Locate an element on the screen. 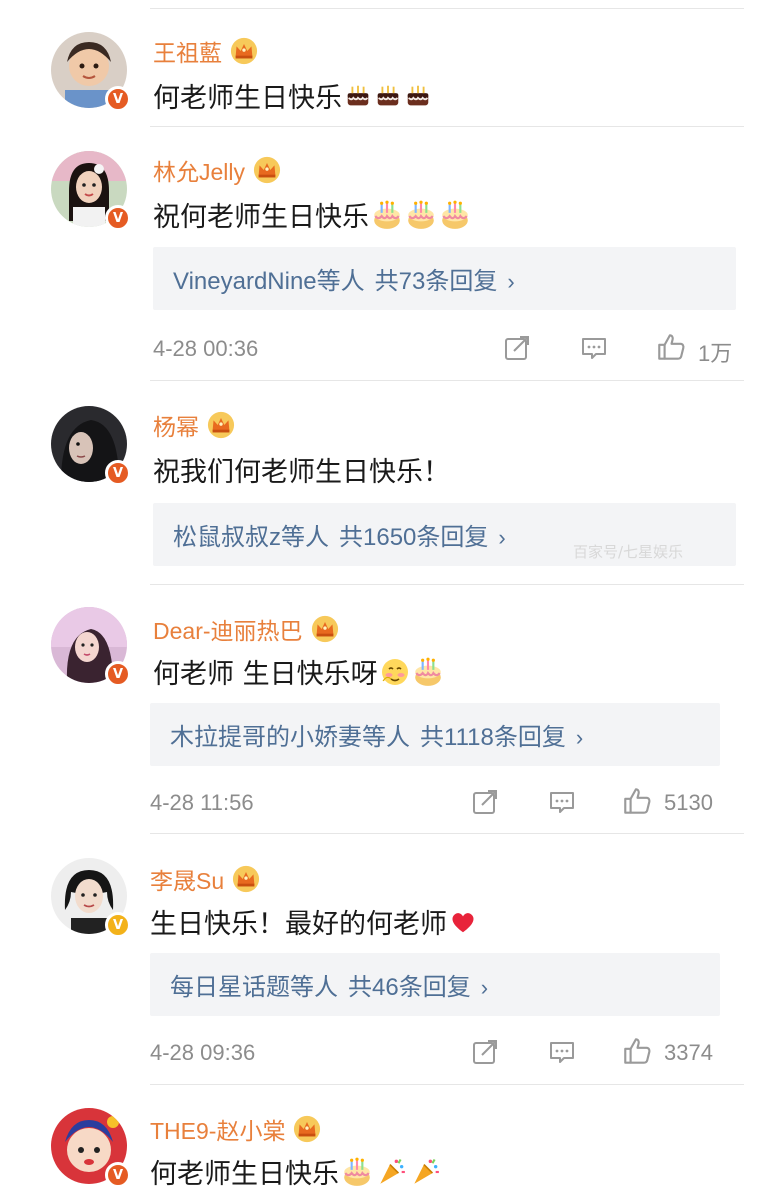 Image resolution: width=771 pixels, height=1200 pixels. comment-text-content: 祝何老师生日快乐 is located at coordinates (261, 217).